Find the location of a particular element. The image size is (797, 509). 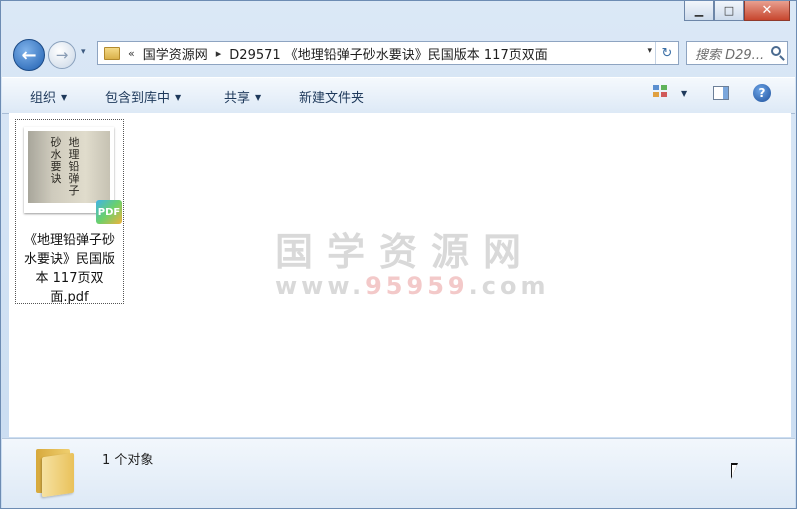

change-view-icon is located at coordinates (661, 92).